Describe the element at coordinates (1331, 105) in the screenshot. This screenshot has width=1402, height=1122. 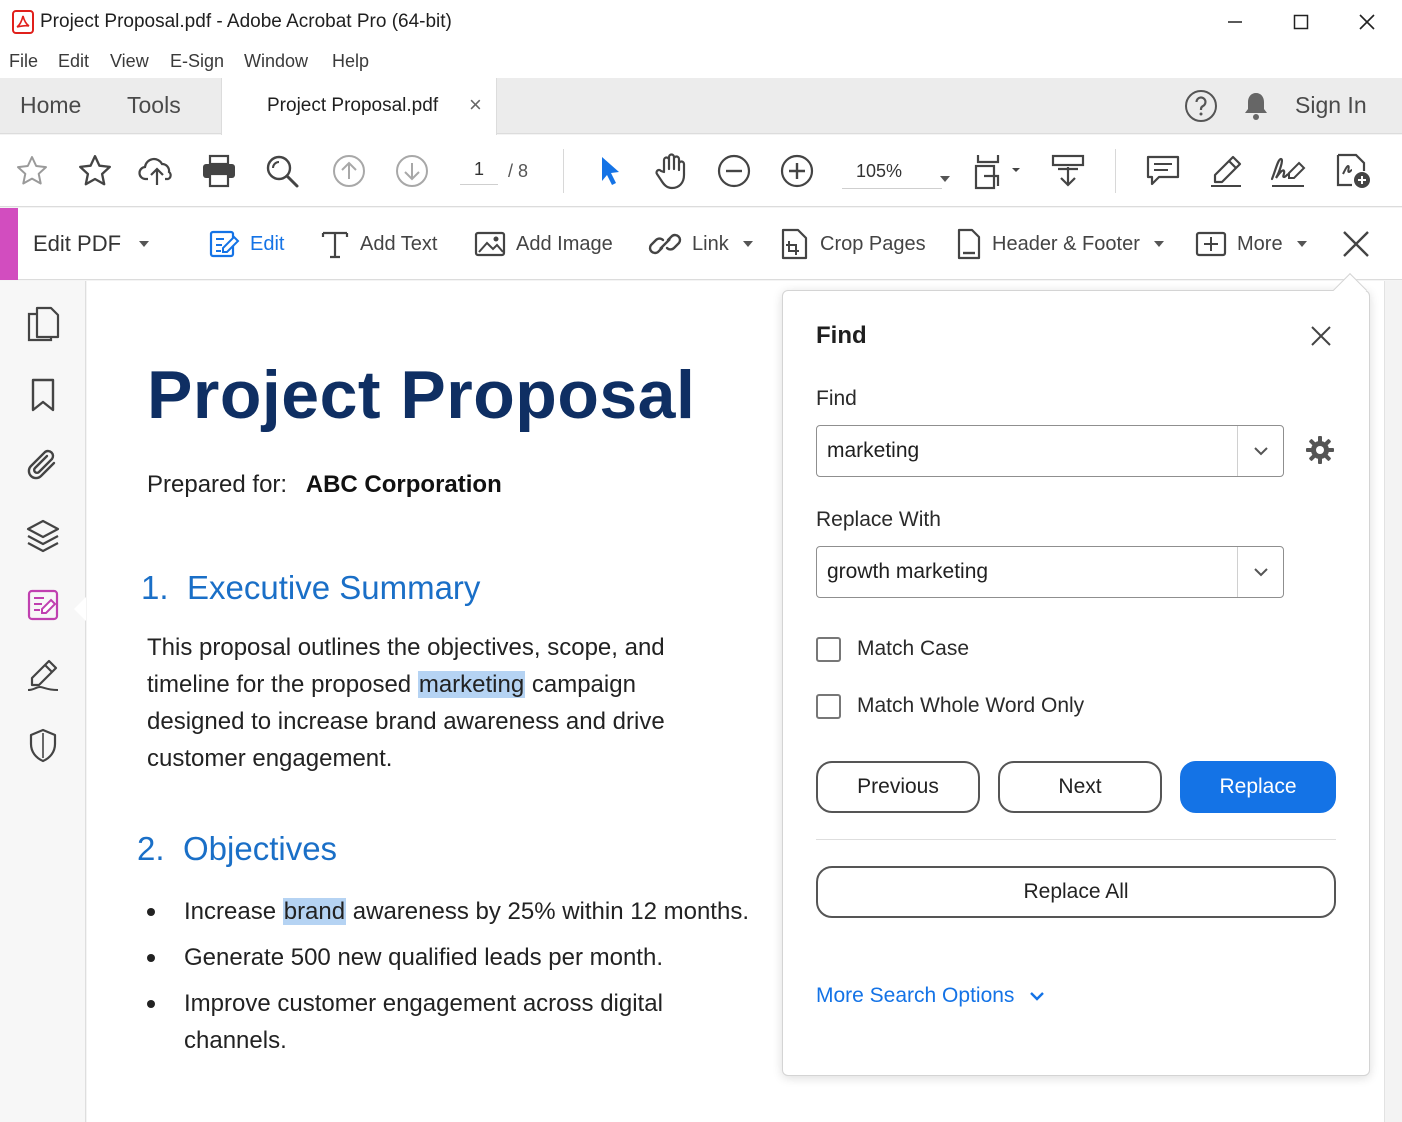
I see `sign-in-button: Sign In` at that location.